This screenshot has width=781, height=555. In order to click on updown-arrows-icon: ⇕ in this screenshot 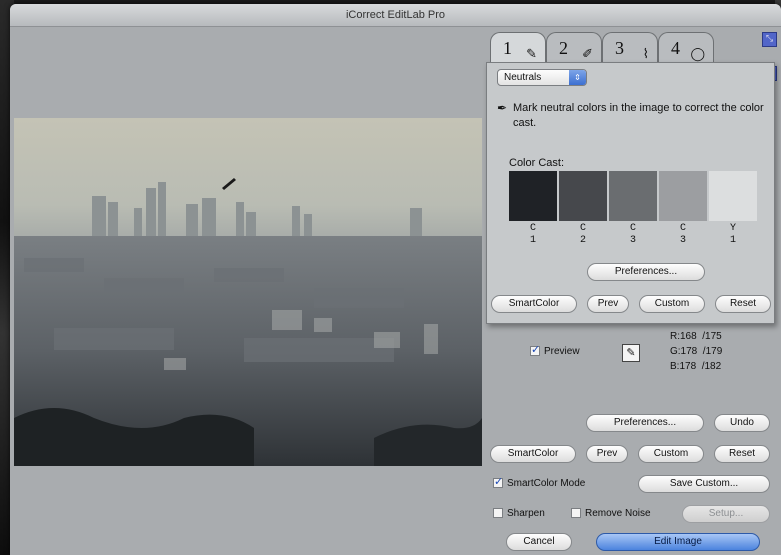, I will do `click(577, 77)`.